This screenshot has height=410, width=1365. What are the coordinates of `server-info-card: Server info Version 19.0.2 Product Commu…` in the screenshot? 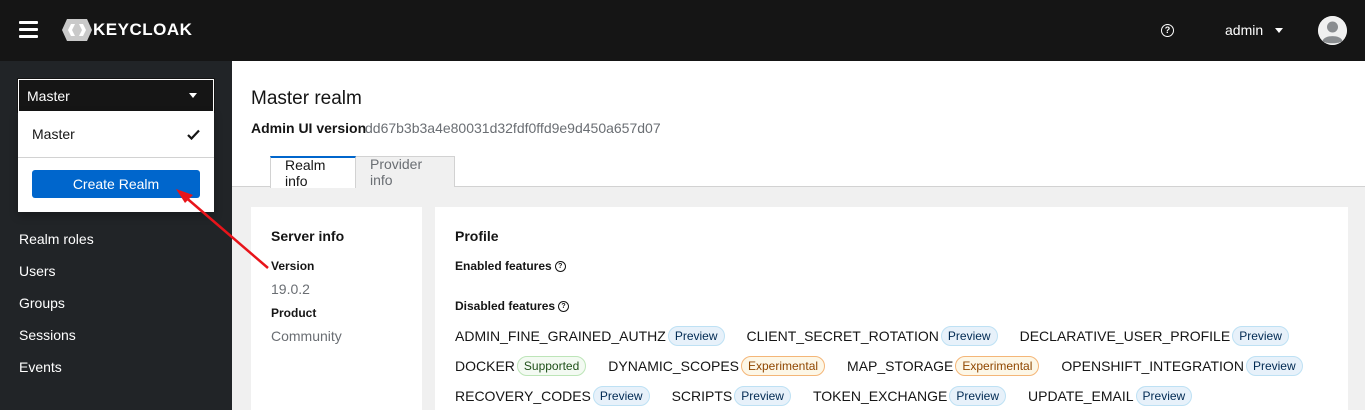 It's located at (336, 308).